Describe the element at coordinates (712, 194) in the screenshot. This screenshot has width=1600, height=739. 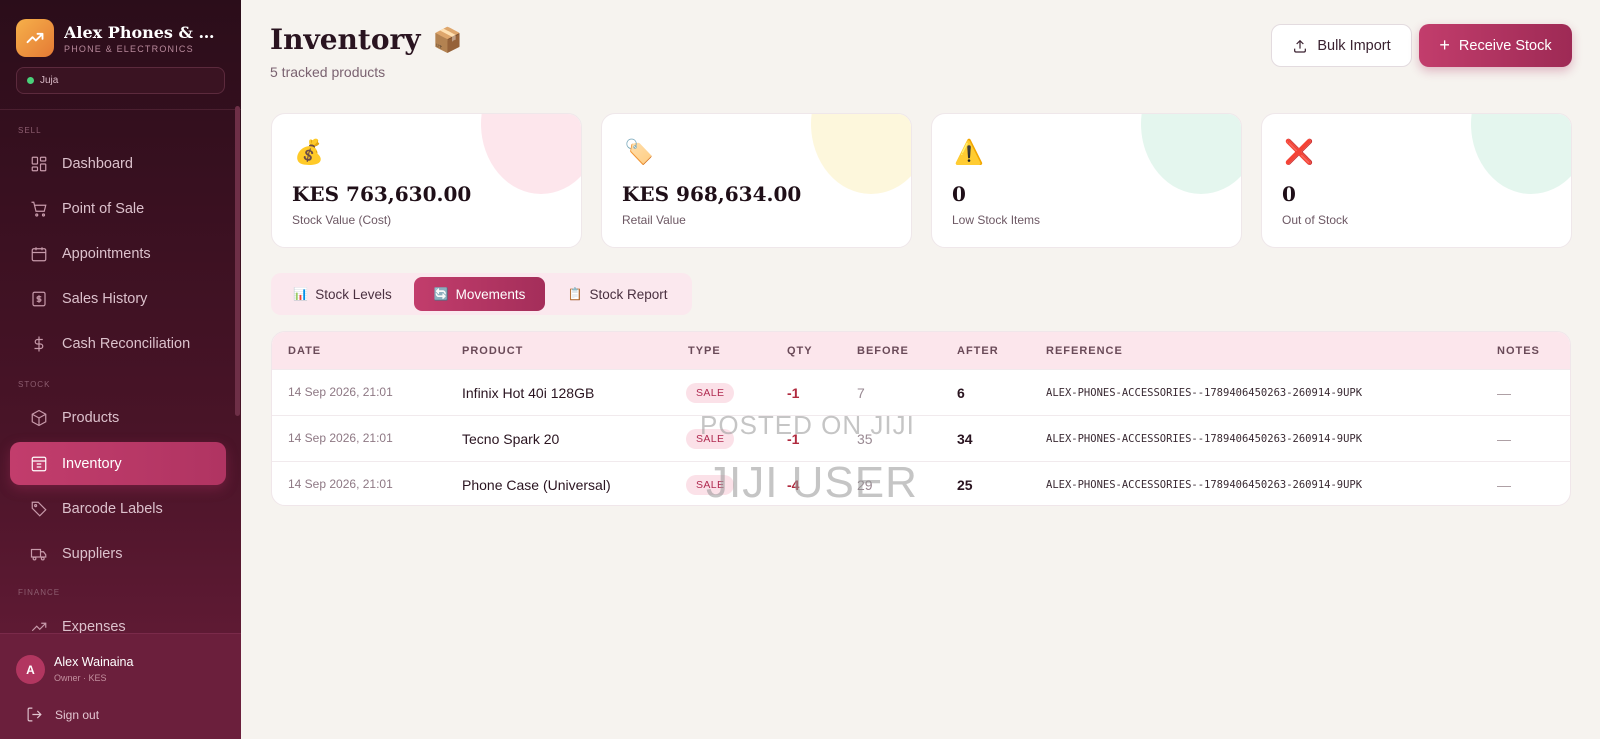
I see `stat-value: KES 968,634.00` at that location.